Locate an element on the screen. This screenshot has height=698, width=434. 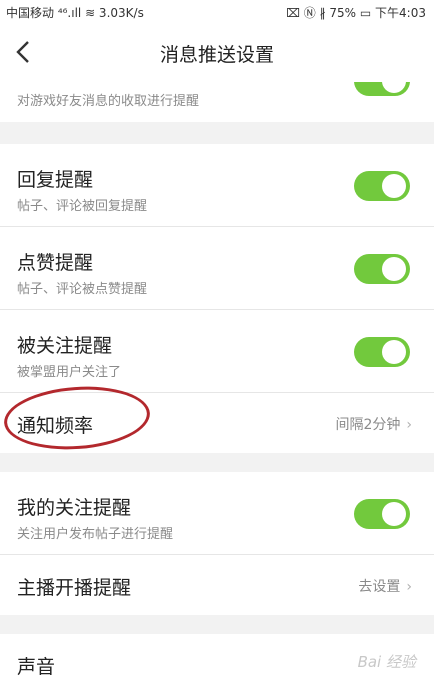
status-right: ⌧ Ⓝ ∦ 75% ▭ 下午4:03 is located at coordinates (356, 13).